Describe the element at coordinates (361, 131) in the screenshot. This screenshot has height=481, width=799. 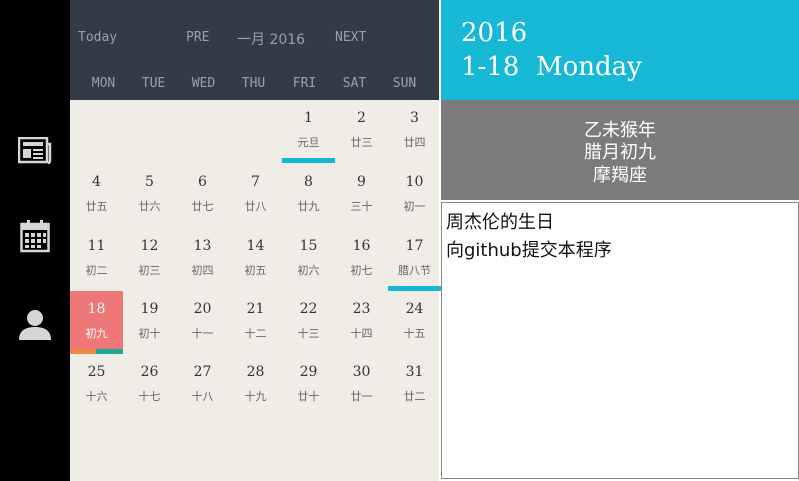
I see `day-cell: 2 廿三` at that location.